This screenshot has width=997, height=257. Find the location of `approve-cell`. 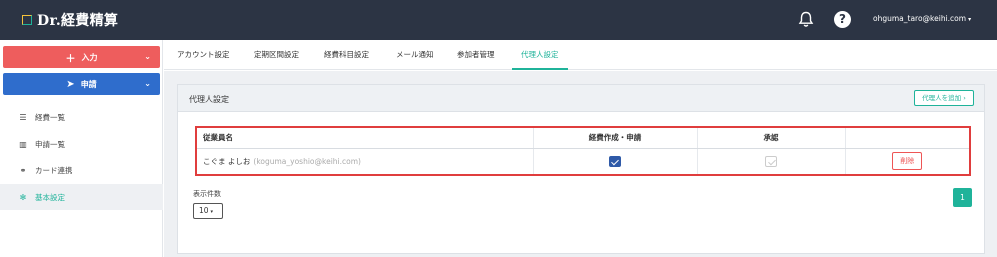

approve-cell is located at coordinates (771, 161).